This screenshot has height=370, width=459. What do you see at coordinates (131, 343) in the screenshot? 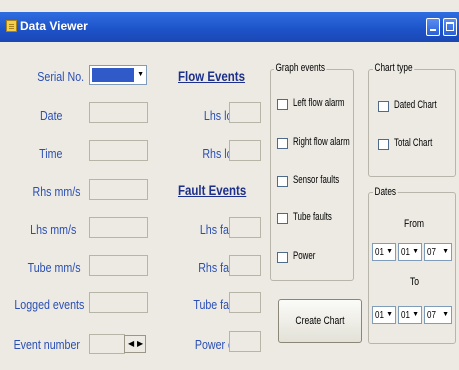
I see `arrow-left-icon: ◀` at bounding box center [131, 343].